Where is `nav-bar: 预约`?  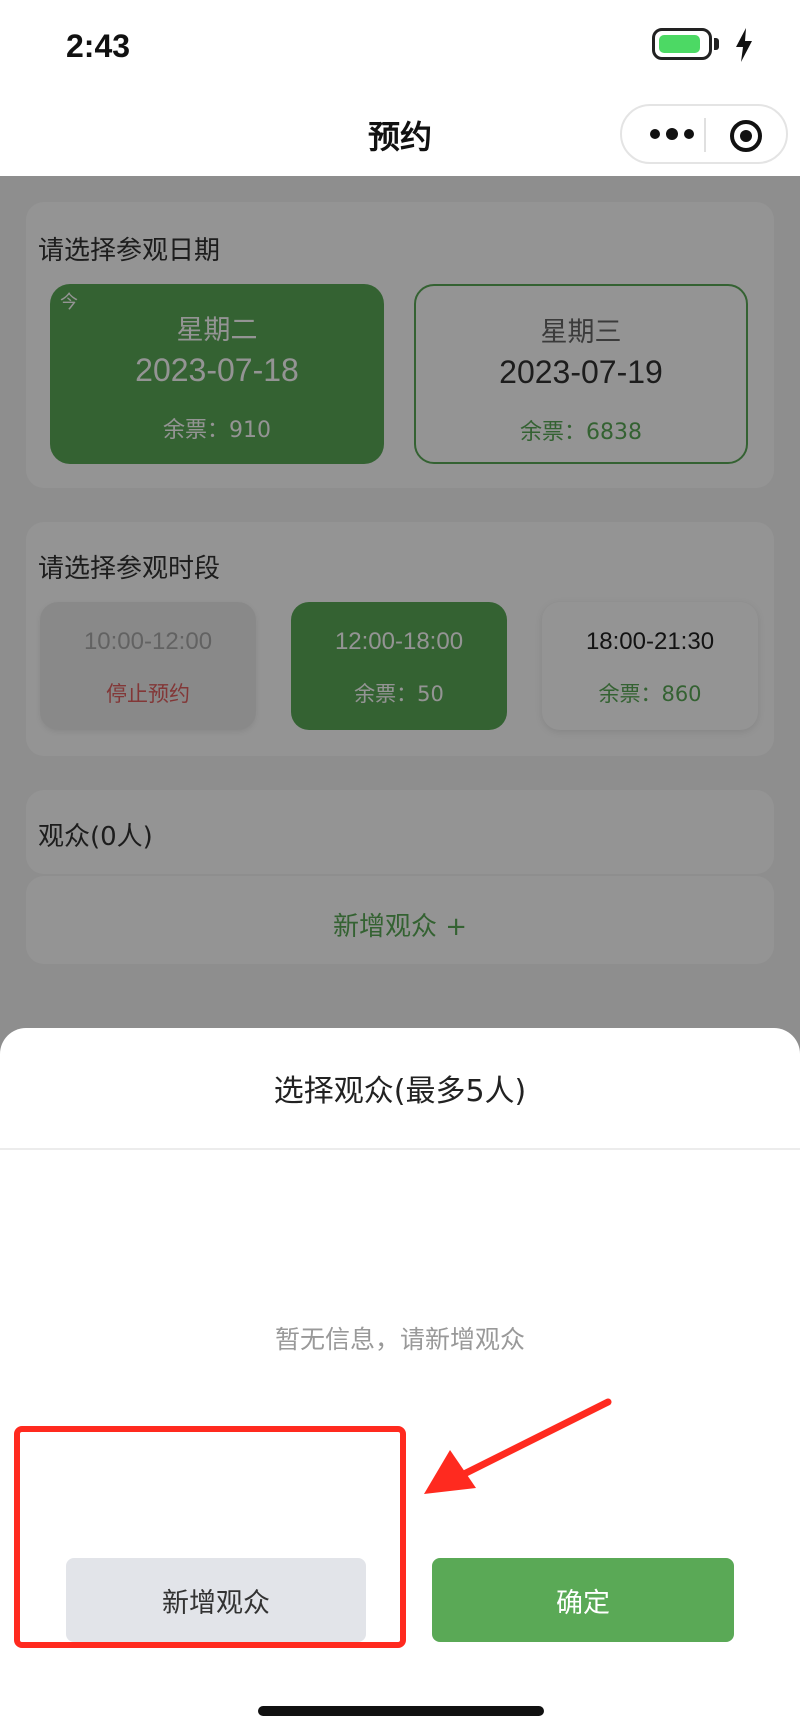 nav-bar: 预约 is located at coordinates (400, 133).